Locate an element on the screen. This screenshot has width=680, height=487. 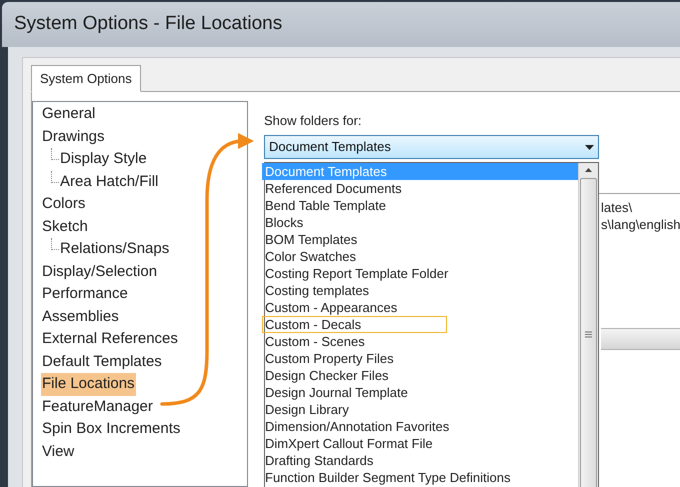
dropdown-option: Design Library is located at coordinates (420, 409).